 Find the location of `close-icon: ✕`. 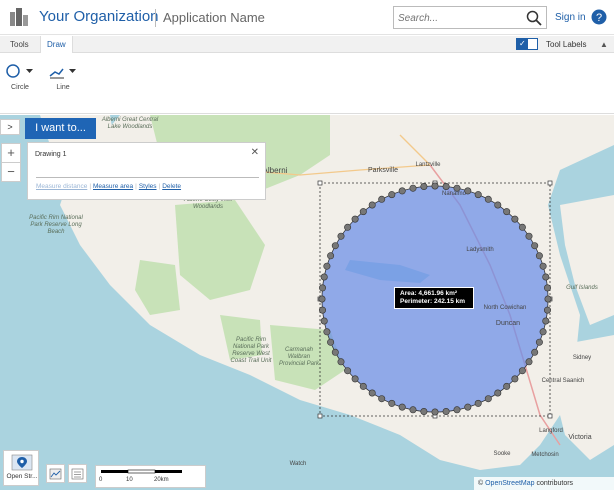

close-icon: ✕ is located at coordinates (255, 152).